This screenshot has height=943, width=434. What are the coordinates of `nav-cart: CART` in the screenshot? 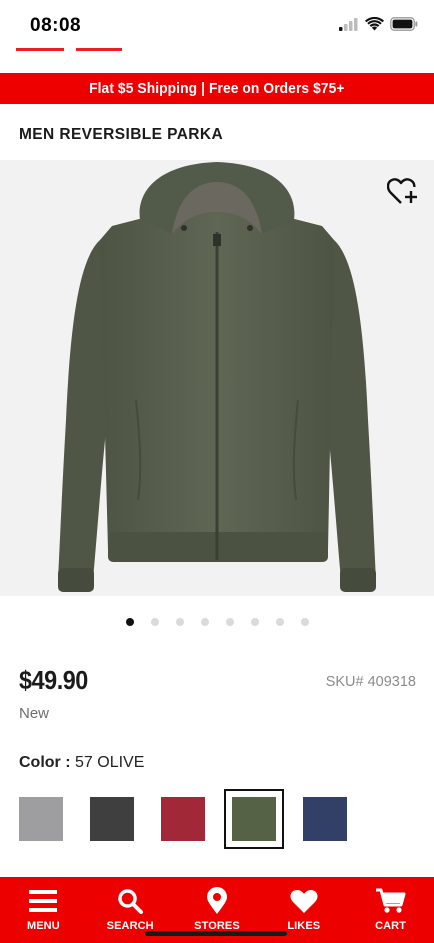 It's located at (391, 909).